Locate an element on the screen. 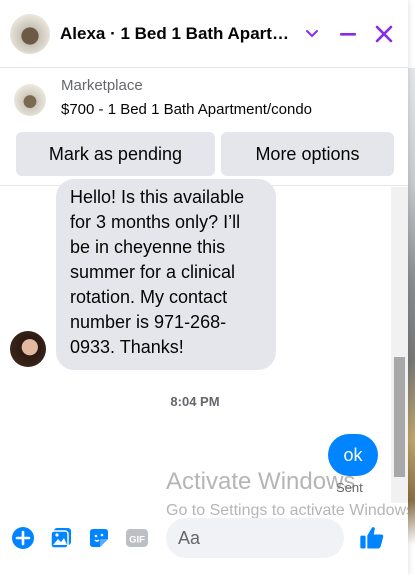  sticker-icon is located at coordinates (99, 538).